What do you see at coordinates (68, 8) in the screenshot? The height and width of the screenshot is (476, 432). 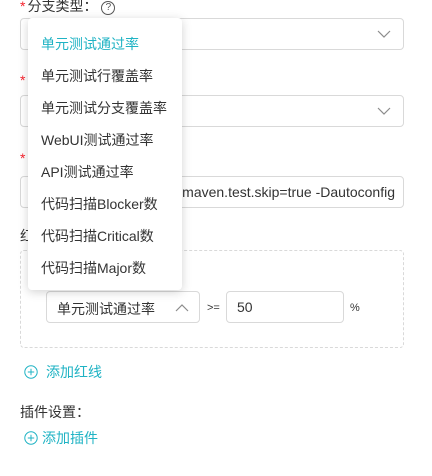 I see `branch-type-label: * 分支类型：?` at bounding box center [68, 8].